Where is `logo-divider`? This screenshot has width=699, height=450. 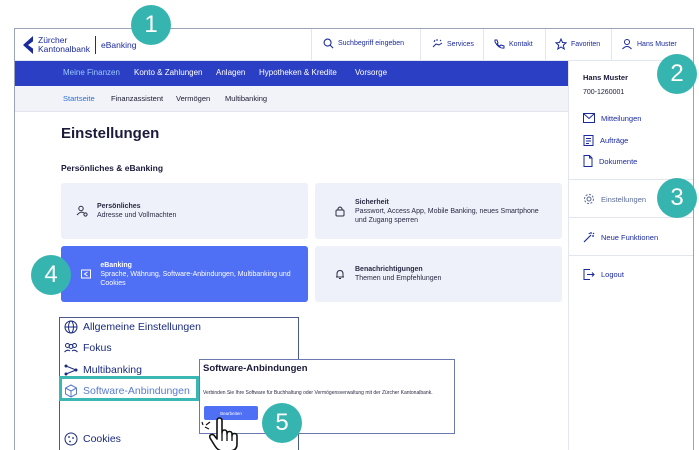 logo-divider is located at coordinates (95, 45).